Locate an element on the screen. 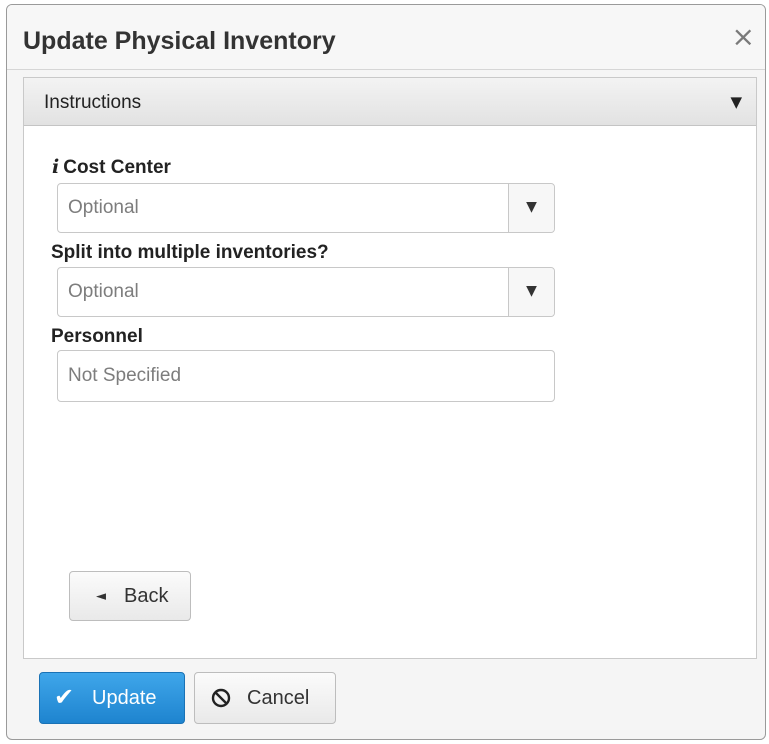  personnel-label: Personnel is located at coordinates (97, 336).